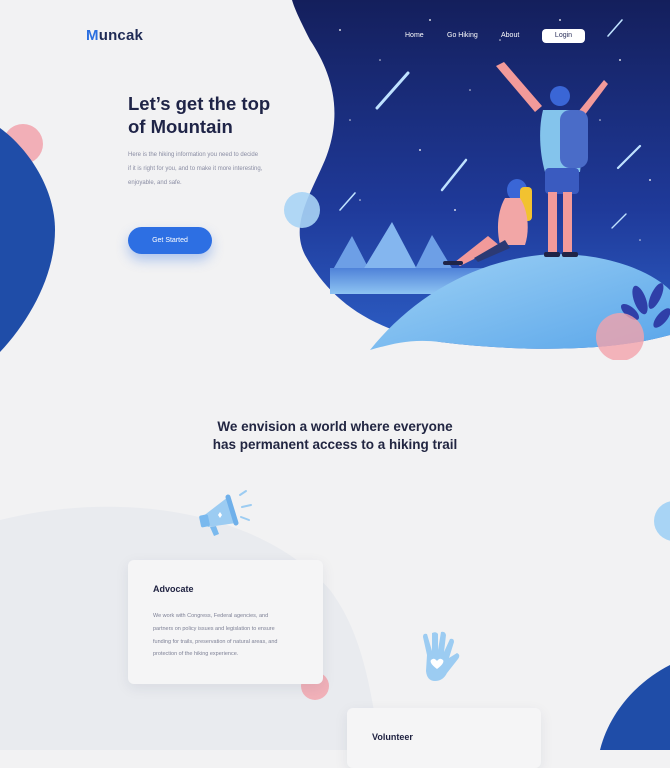  What do you see at coordinates (335, 444) in the screenshot?
I see `vision-heading-line-2: has permanent access to a hiking trail` at bounding box center [335, 444].